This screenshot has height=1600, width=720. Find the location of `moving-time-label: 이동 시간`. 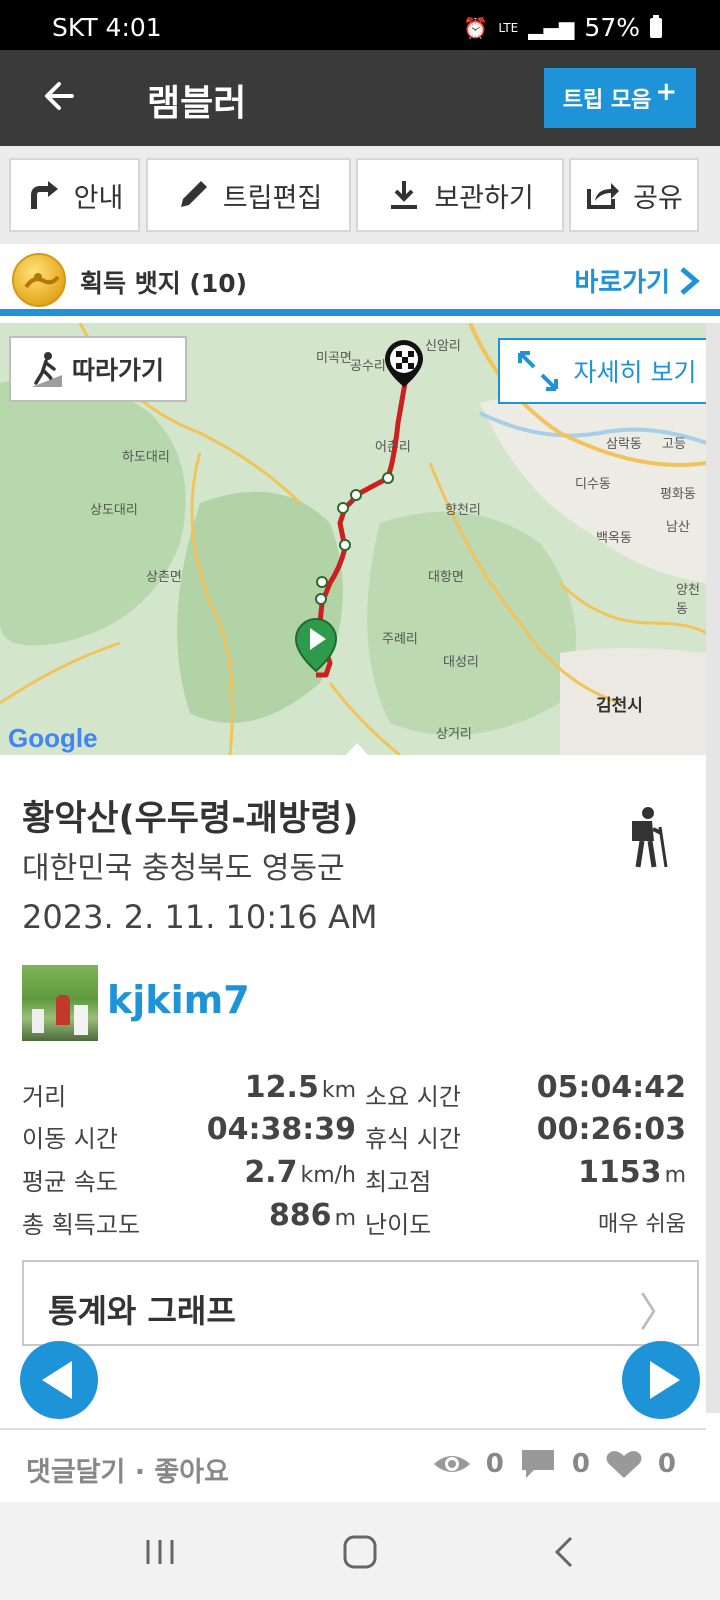

moving-time-label: 이동 시간 is located at coordinates (70, 1139).